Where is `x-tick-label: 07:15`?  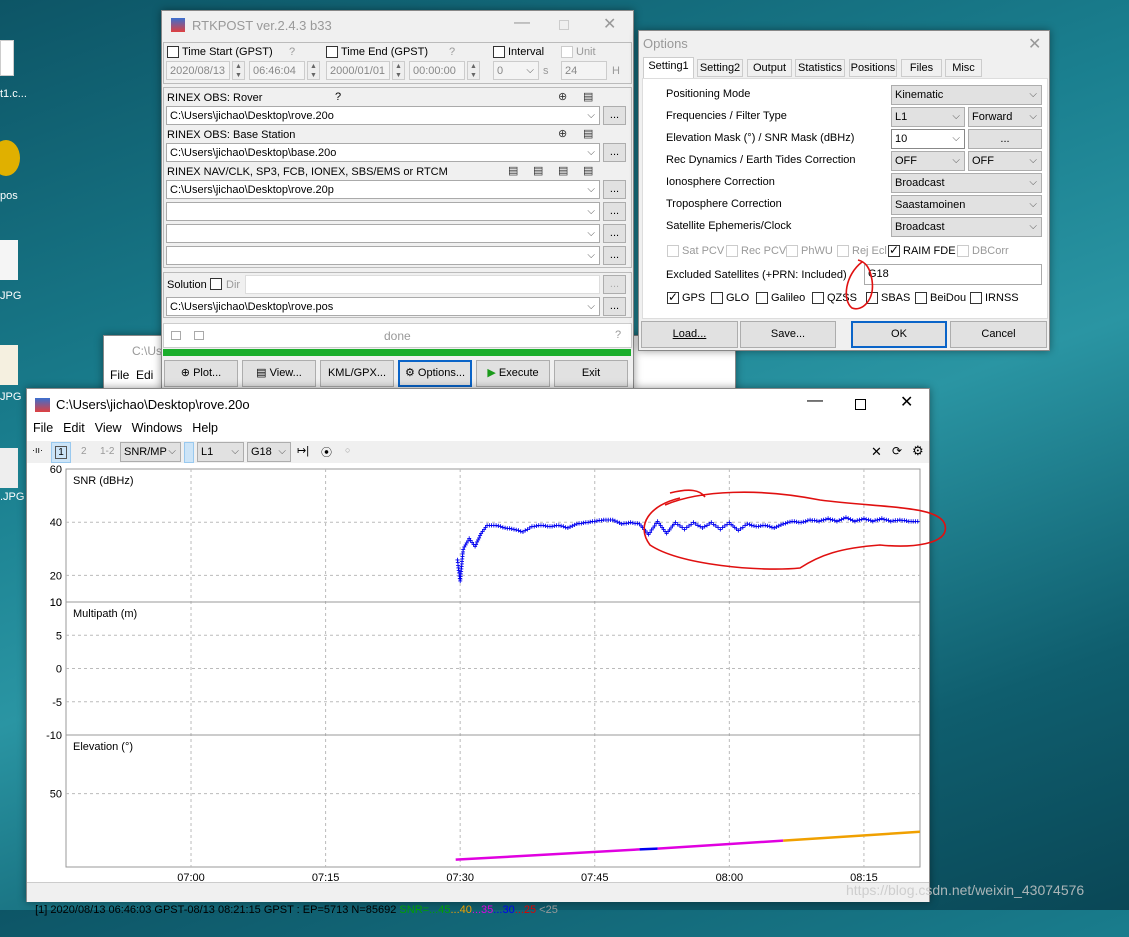
x-tick-label: 07:15 is located at coordinates (326, 878).